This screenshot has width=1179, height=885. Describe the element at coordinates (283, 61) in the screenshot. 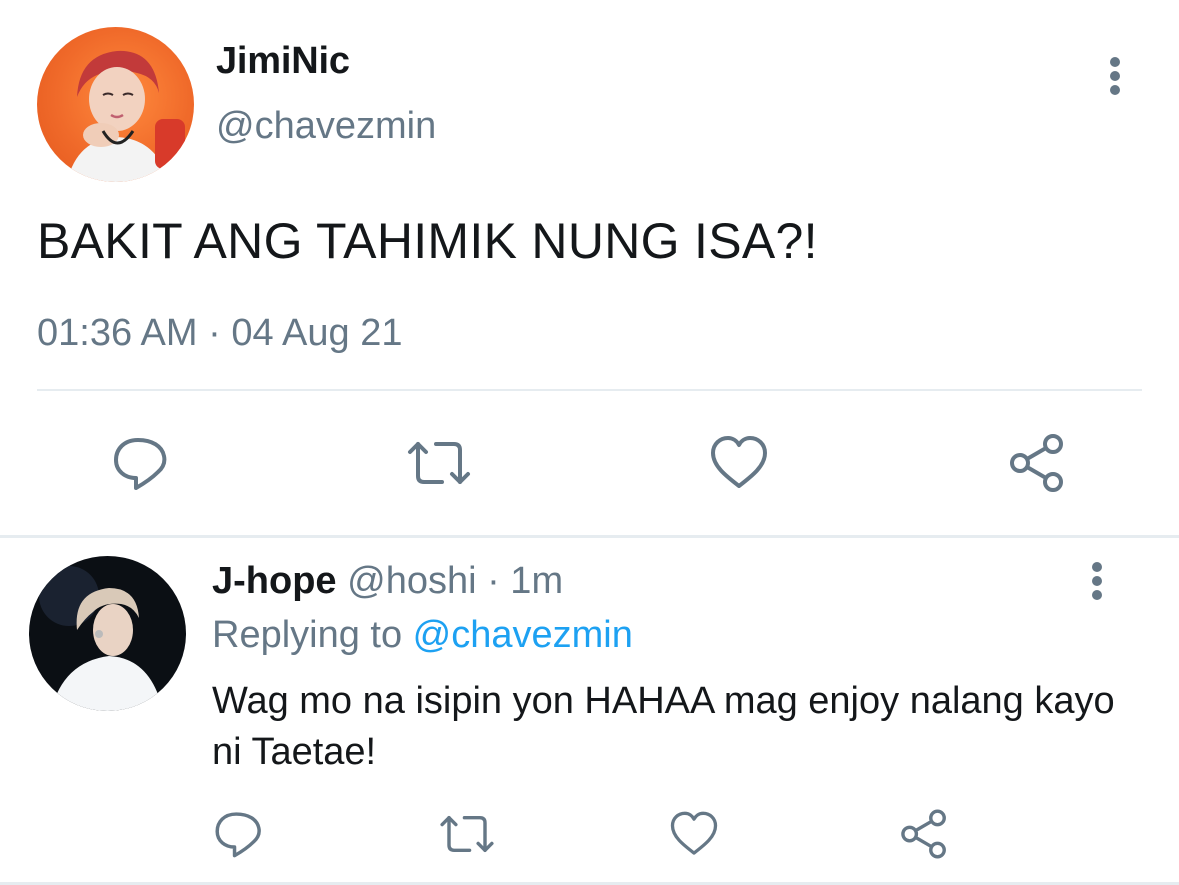

I see `display-name: JimiNic` at that location.